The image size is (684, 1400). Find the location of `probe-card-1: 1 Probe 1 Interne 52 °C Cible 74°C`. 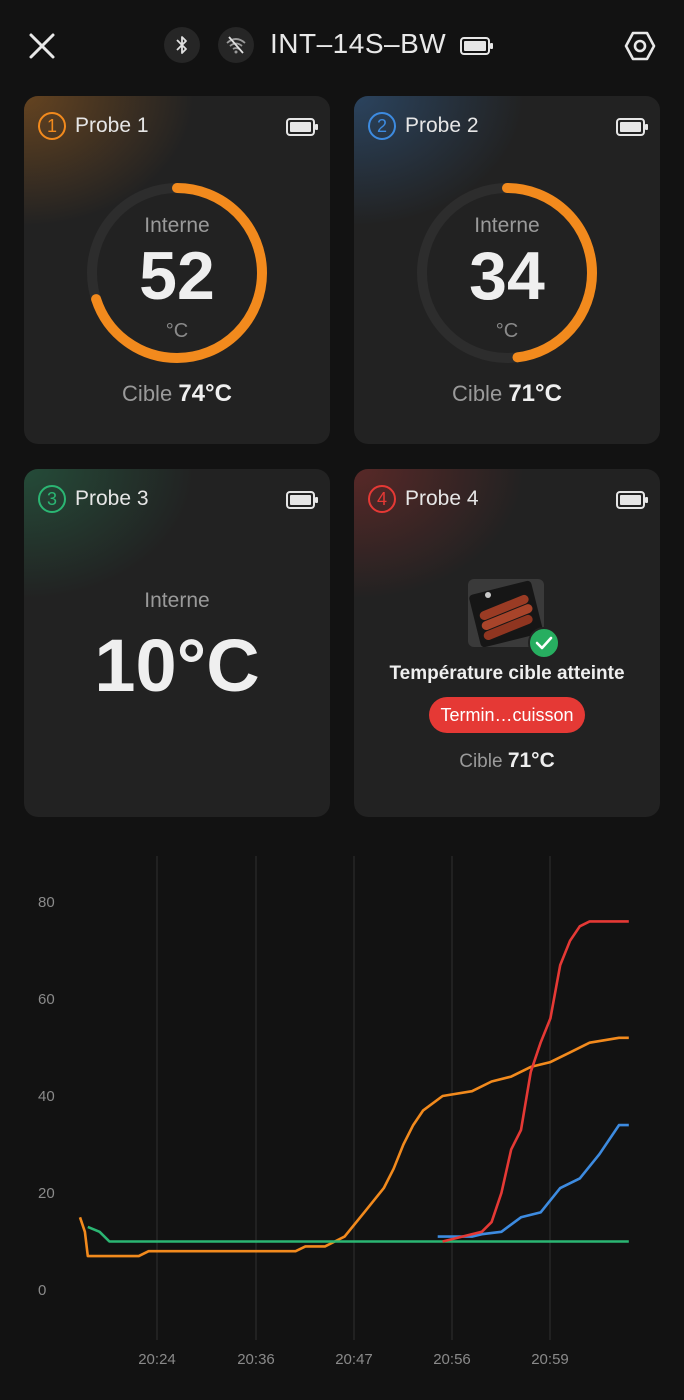

probe-card-1: 1 Probe 1 Interne 52 °C Cible 74°C is located at coordinates (177, 270).